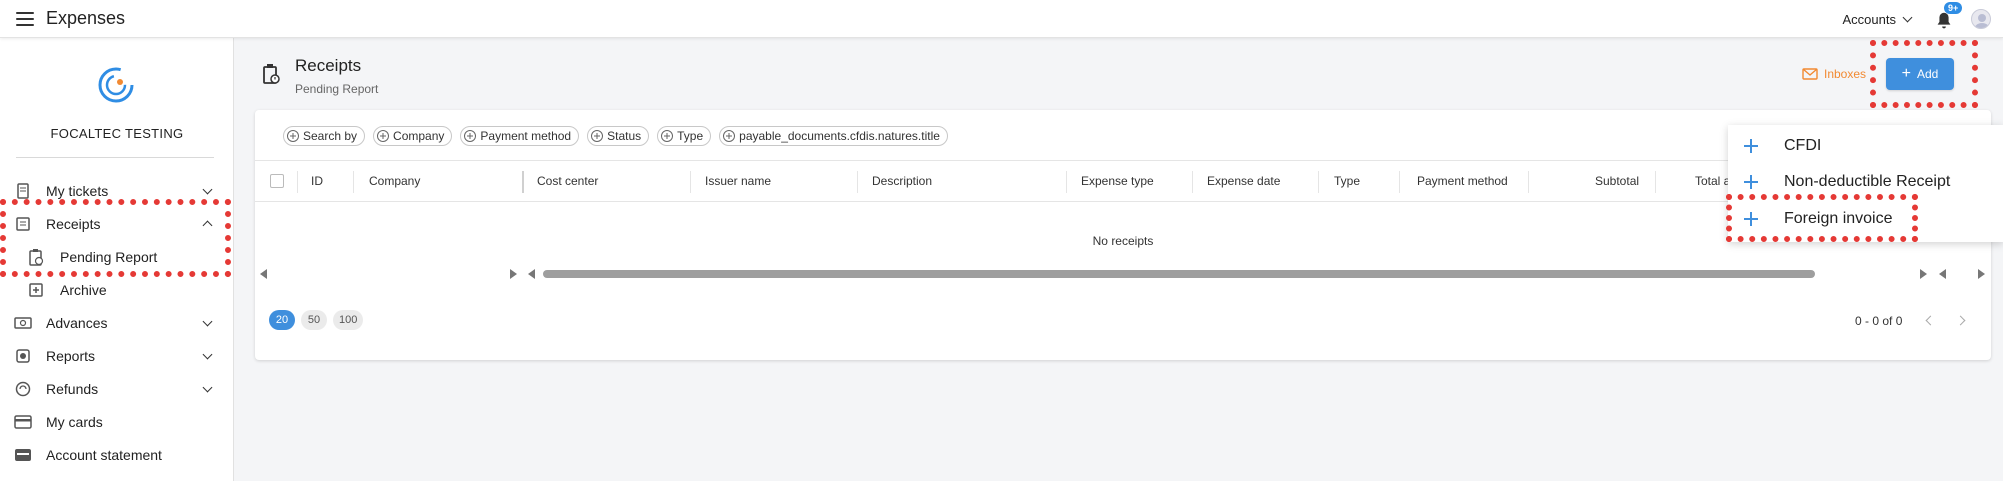 The width and height of the screenshot is (2003, 481). What do you see at coordinates (1948, 16) in the screenshot?
I see `notifications-button: 9+` at bounding box center [1948, 16].